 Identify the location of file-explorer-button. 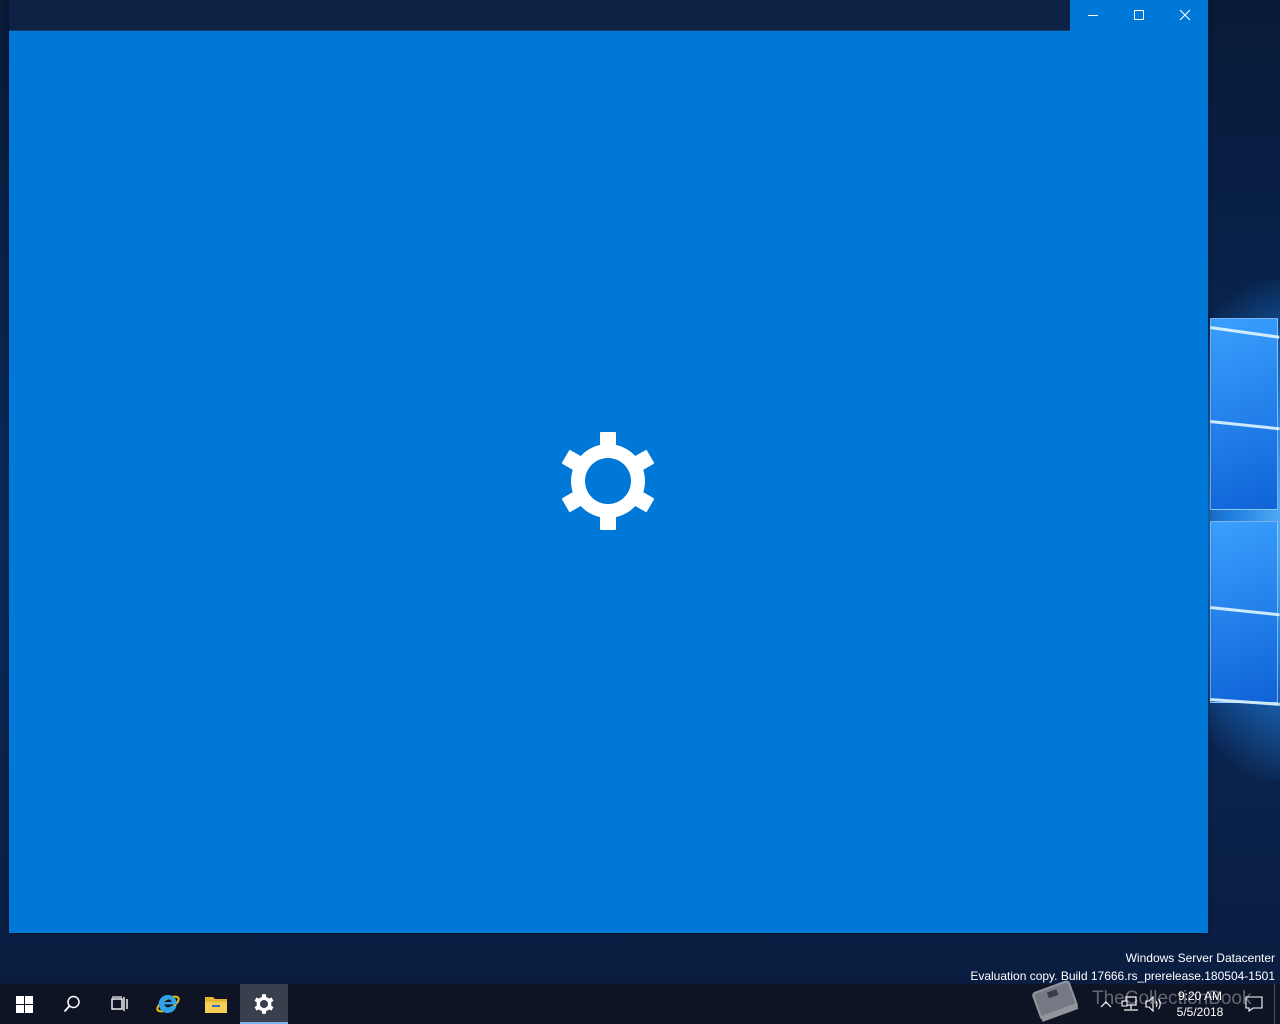
(216, 1004).